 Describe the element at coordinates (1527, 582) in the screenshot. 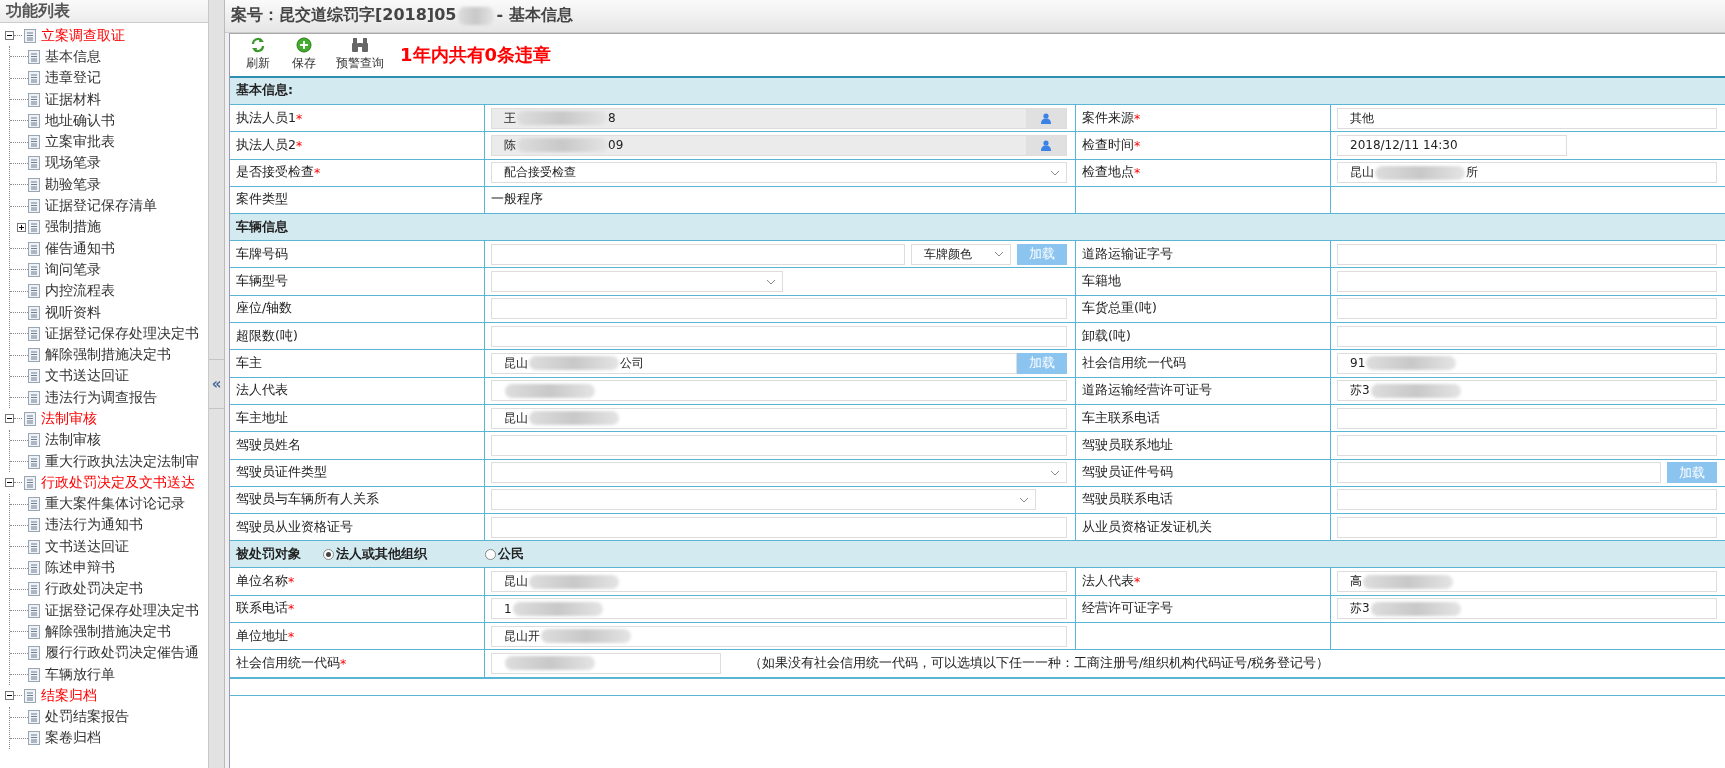

I see `text-field: 高` at that location.